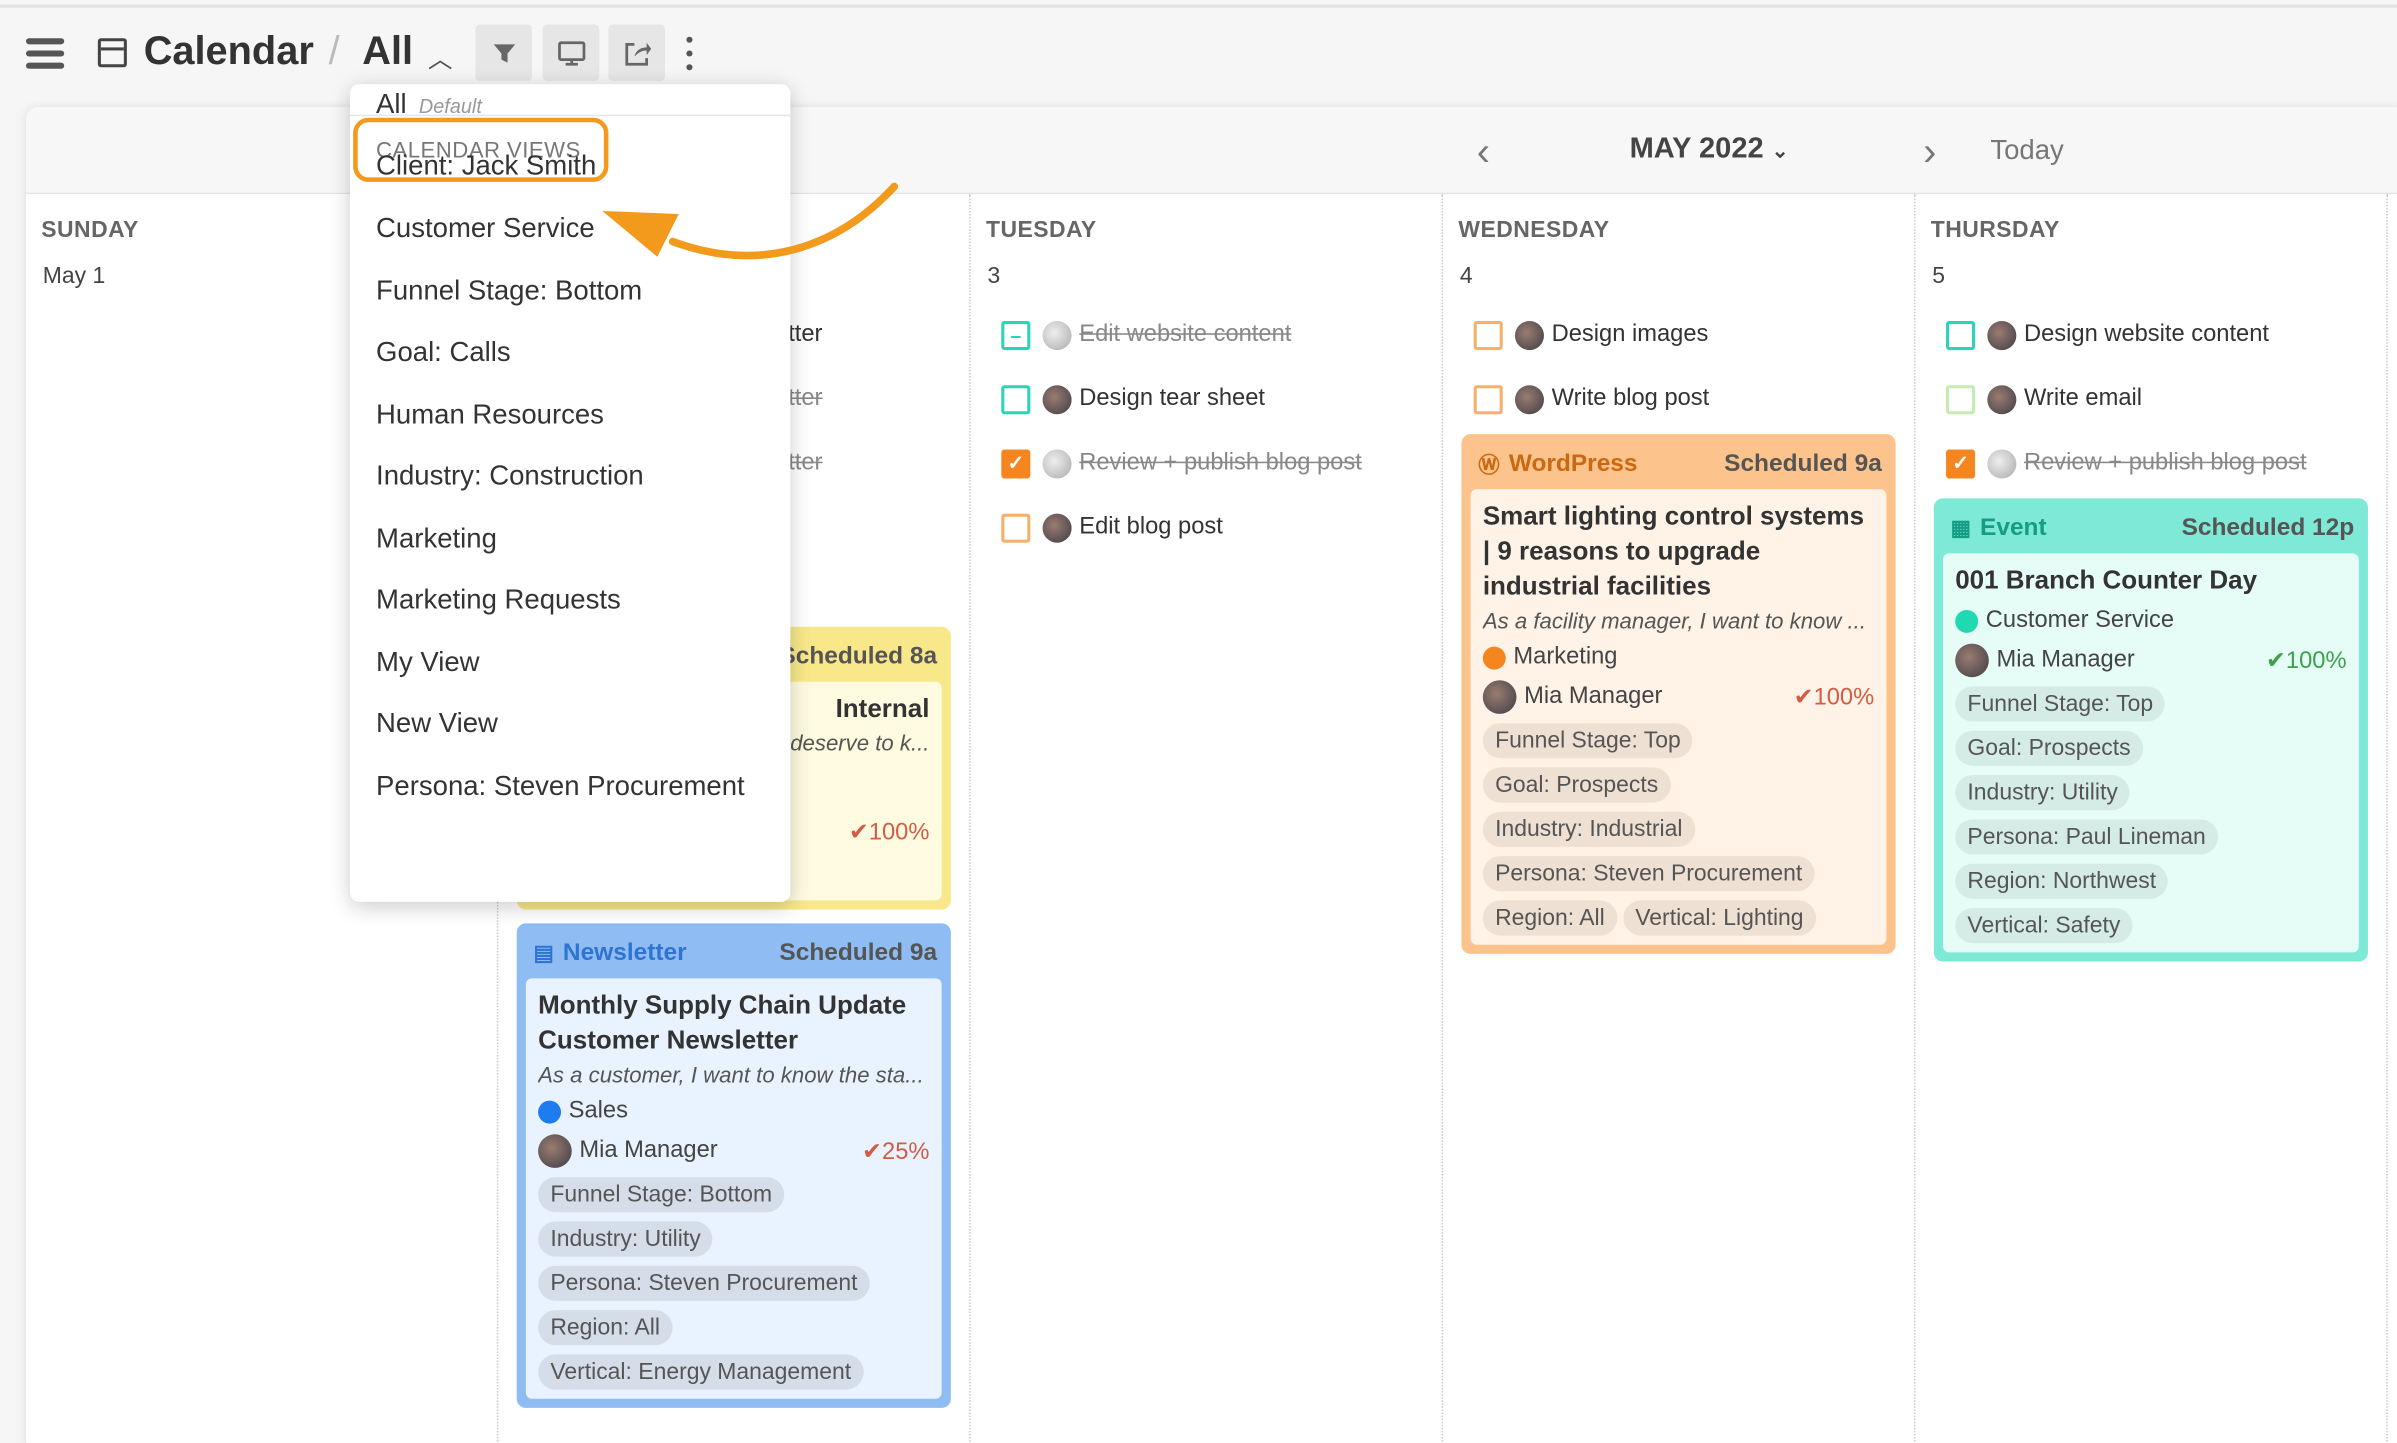  What do you see at coordinates (490, 415) in the screenshot?
I see `dropdown-item: Human Resources` at bounding box center [490, 415].